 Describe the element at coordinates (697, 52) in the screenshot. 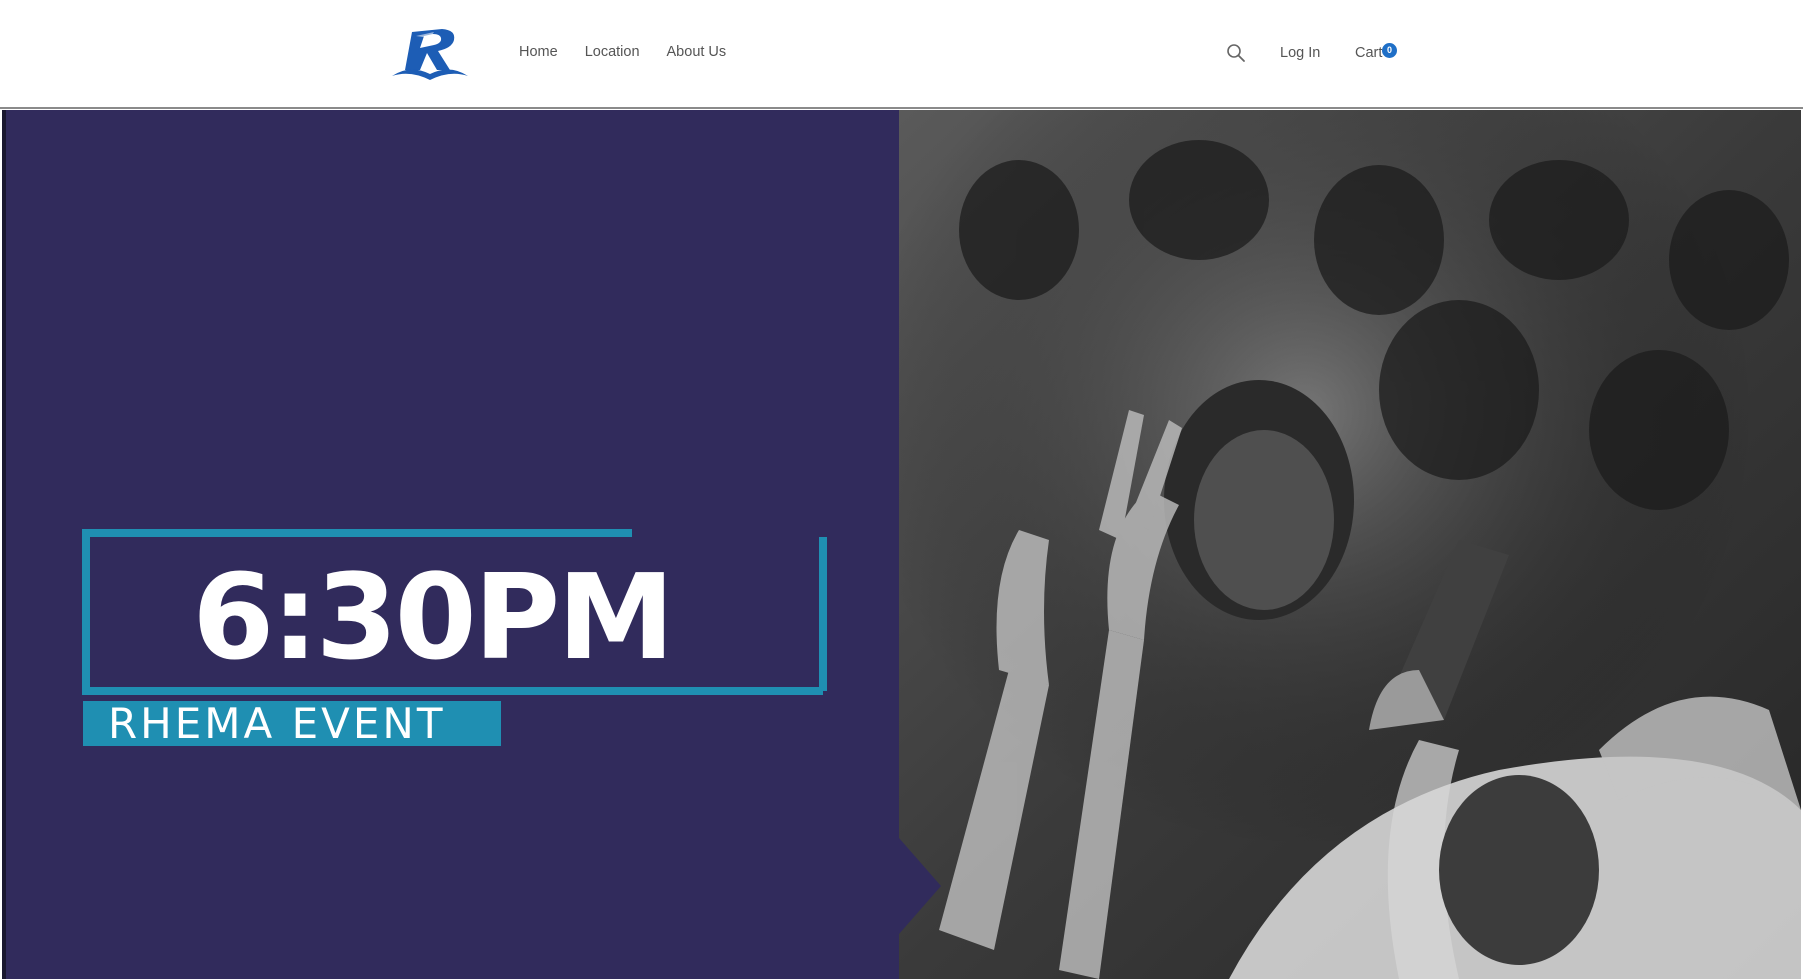

I see `nav-about-us: About Us` at that location.